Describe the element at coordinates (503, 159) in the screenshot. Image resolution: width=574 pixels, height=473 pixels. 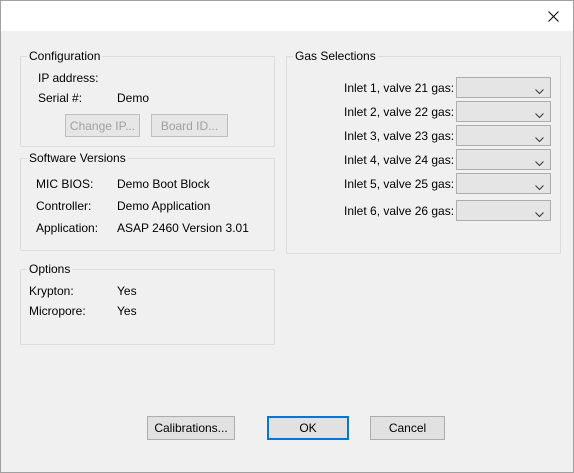
I see `inlet-4-gas-select` at that location.